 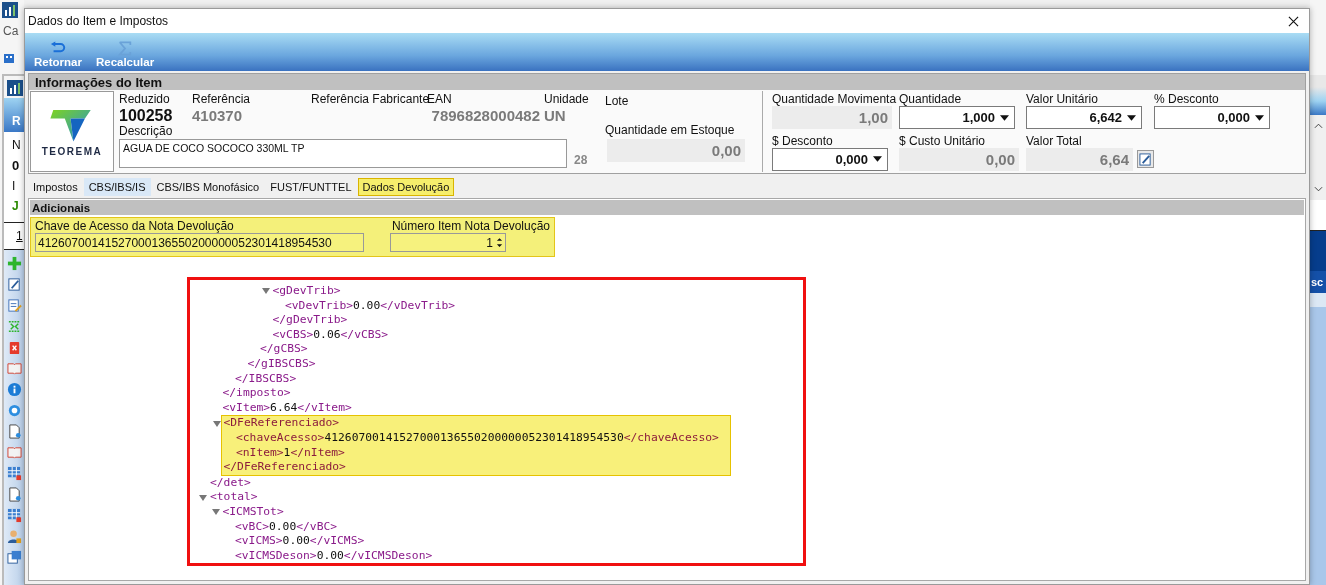 What do you see at coordinates (9, 58) in the screenshot?
I see `building-icon` at bounding box center [9, 58].